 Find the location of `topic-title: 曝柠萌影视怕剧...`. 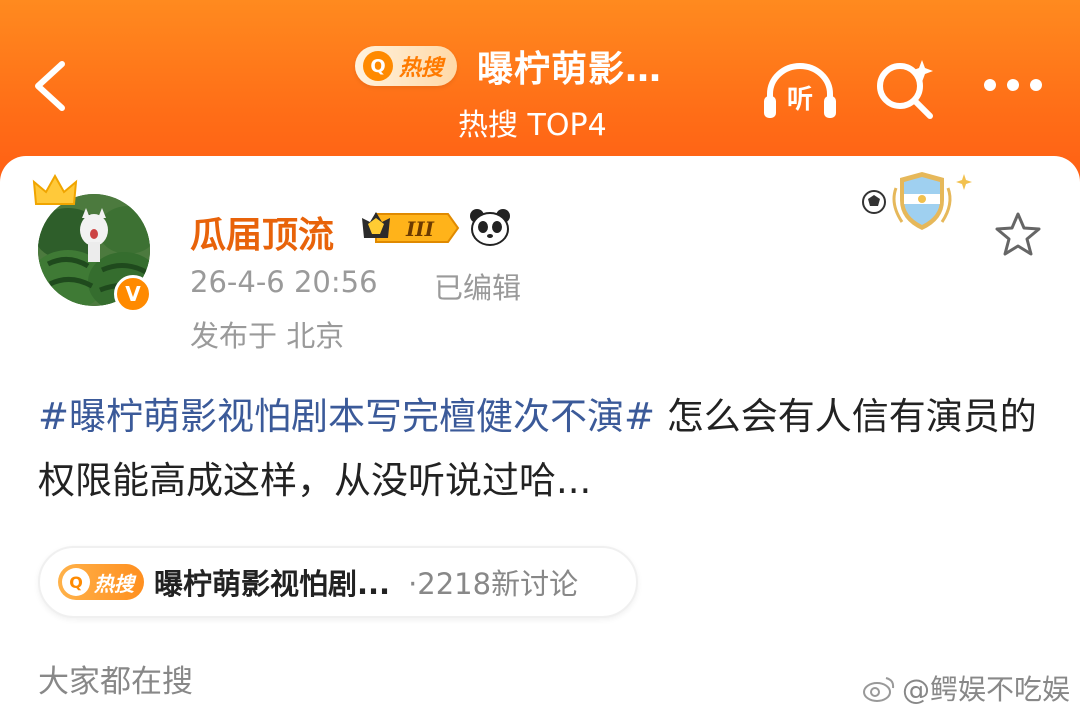

topic-title: 曝柠萌影视怕剧... is located at coordinates (272, 584).